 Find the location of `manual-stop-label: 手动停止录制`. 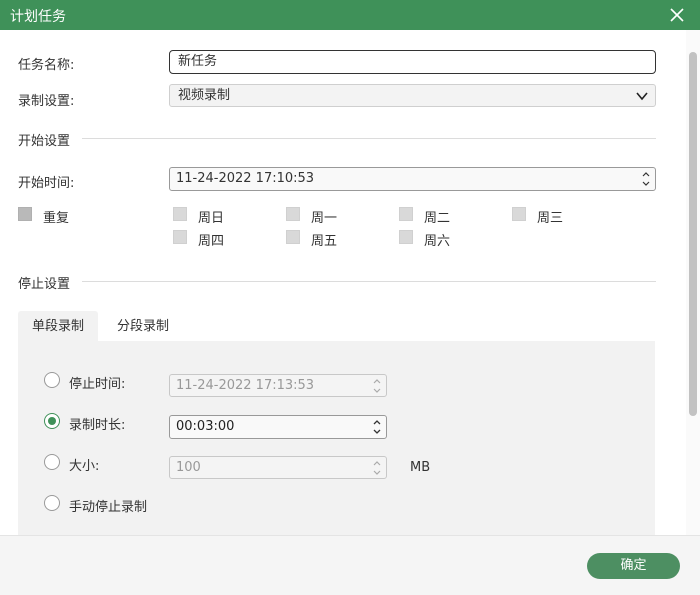

manual-stop-label: 手动停止录制 is located at coordinates (108, 507).